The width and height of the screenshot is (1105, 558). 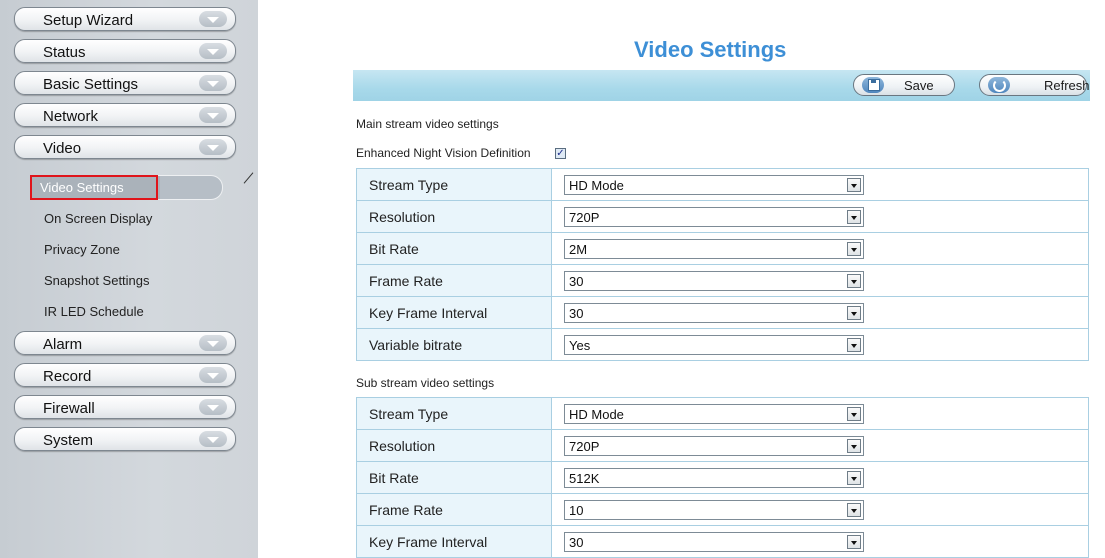 What do you see at coordinates (714, 280) in the screenshot?
I see `frame-rate-select: 30` at bounding box center [714, 280].